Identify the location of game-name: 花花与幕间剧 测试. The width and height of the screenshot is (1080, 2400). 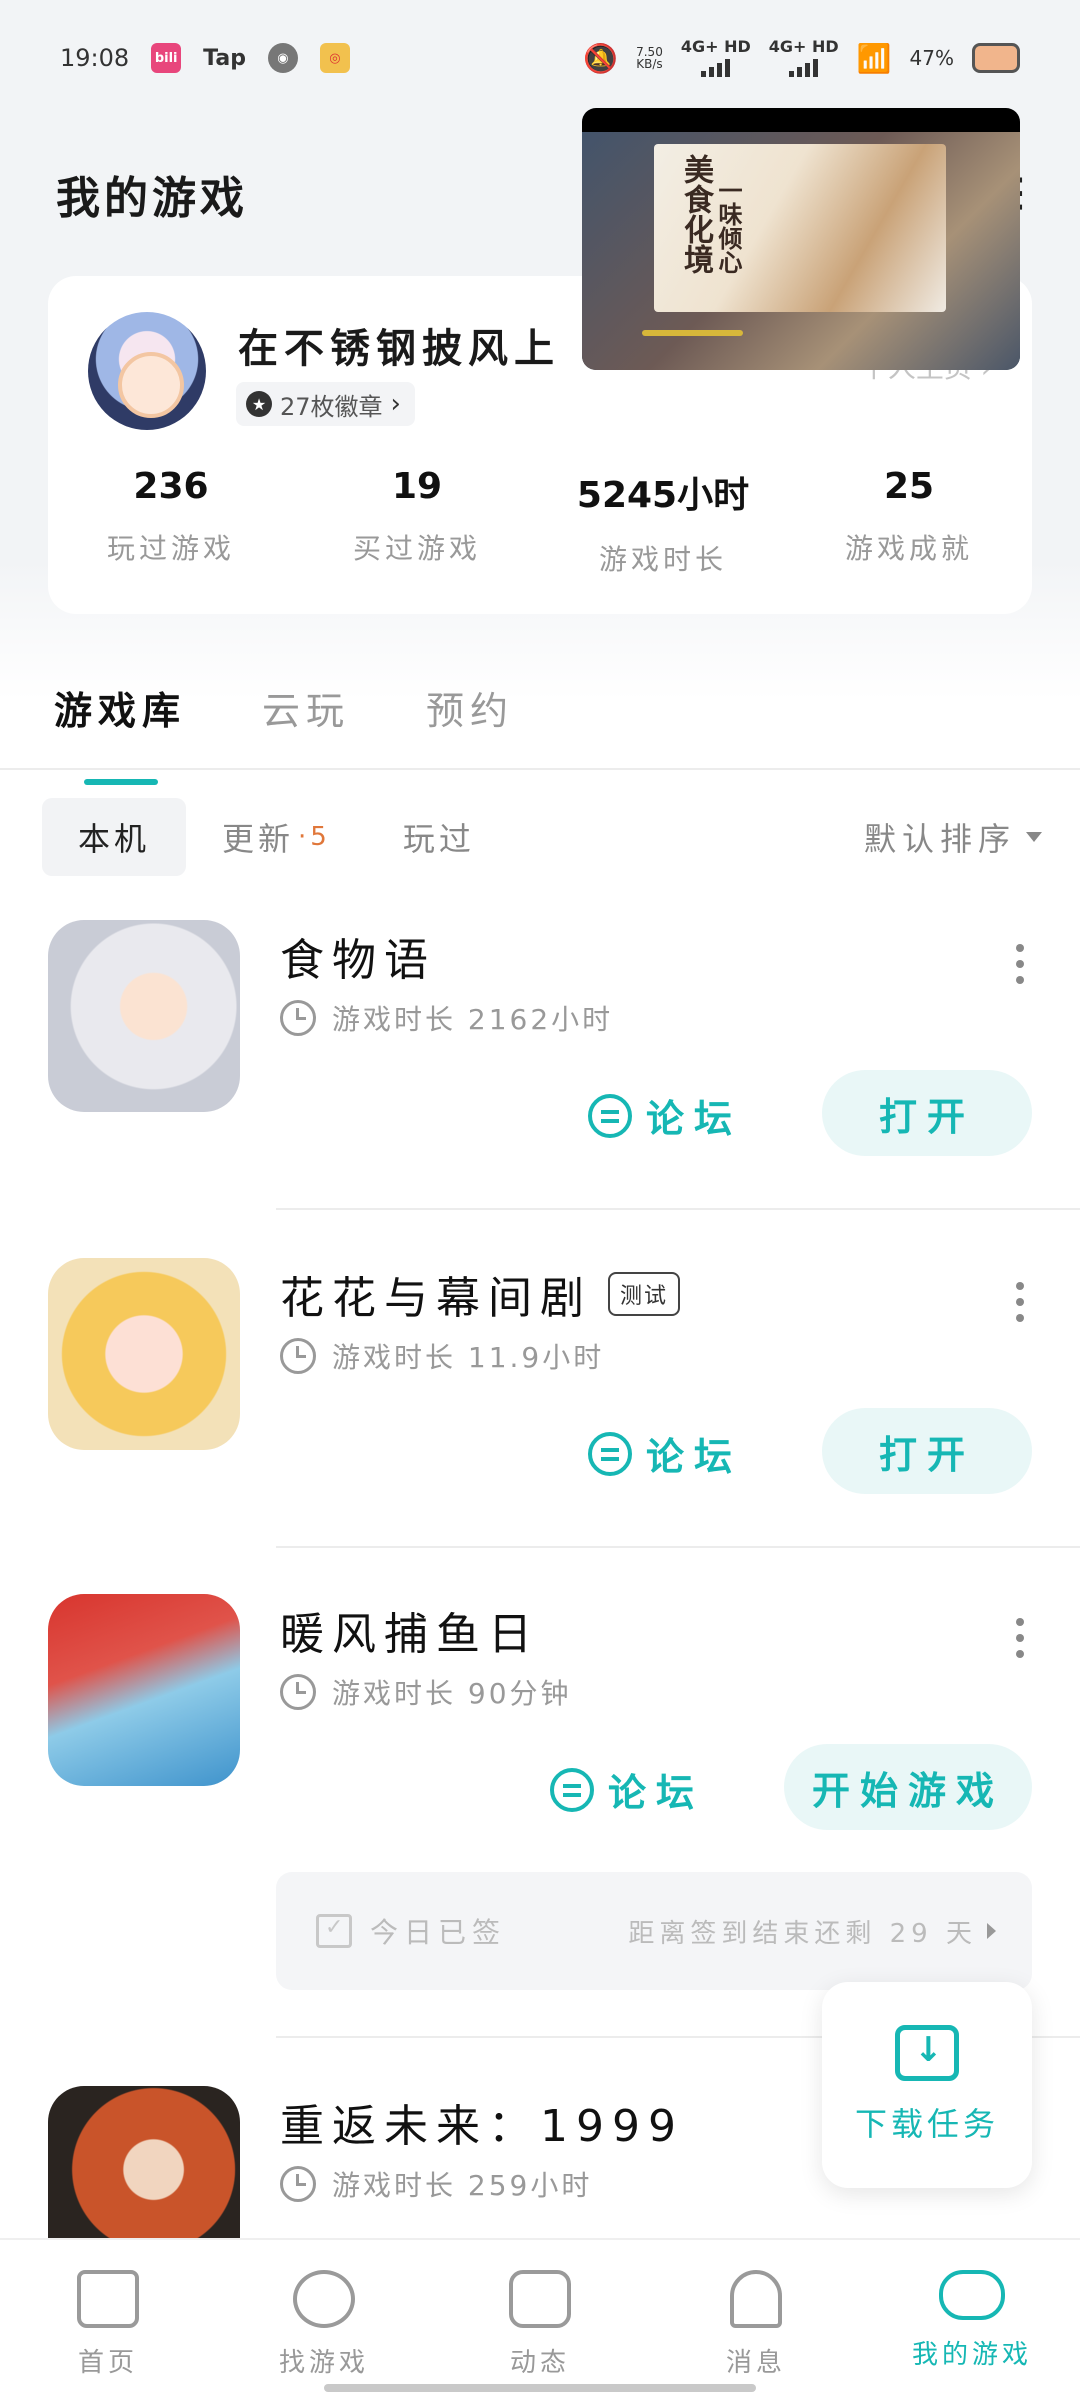
(480, 1294).